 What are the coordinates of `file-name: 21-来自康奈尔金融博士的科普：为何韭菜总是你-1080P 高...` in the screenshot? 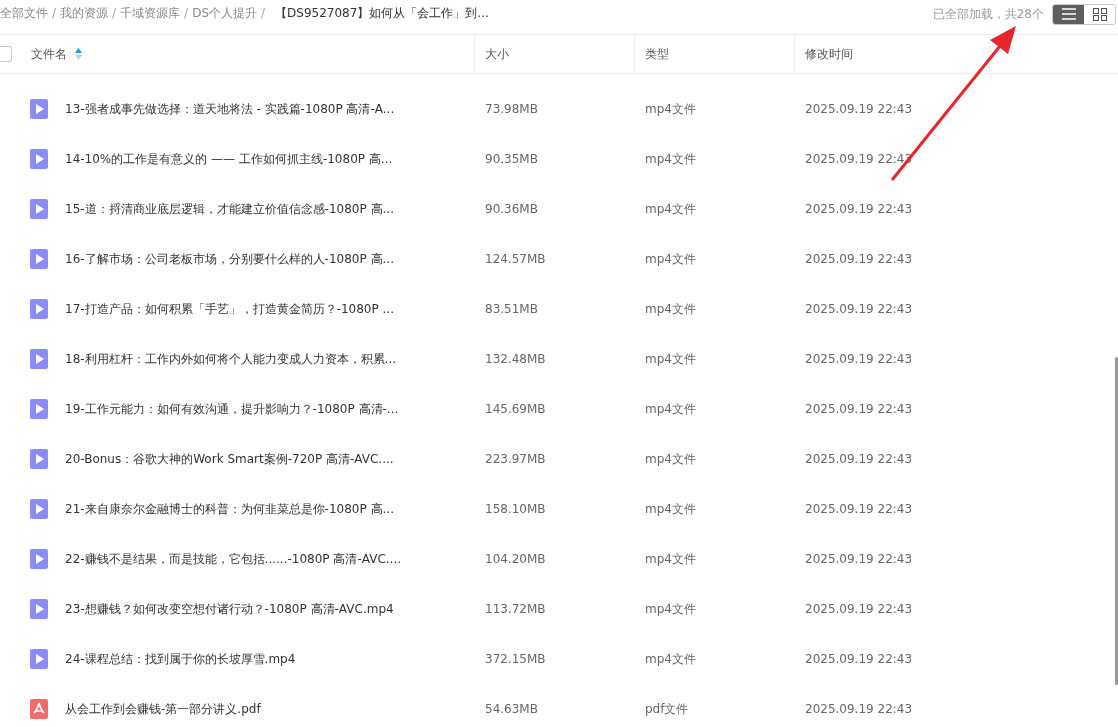 It's located at (229, 509).